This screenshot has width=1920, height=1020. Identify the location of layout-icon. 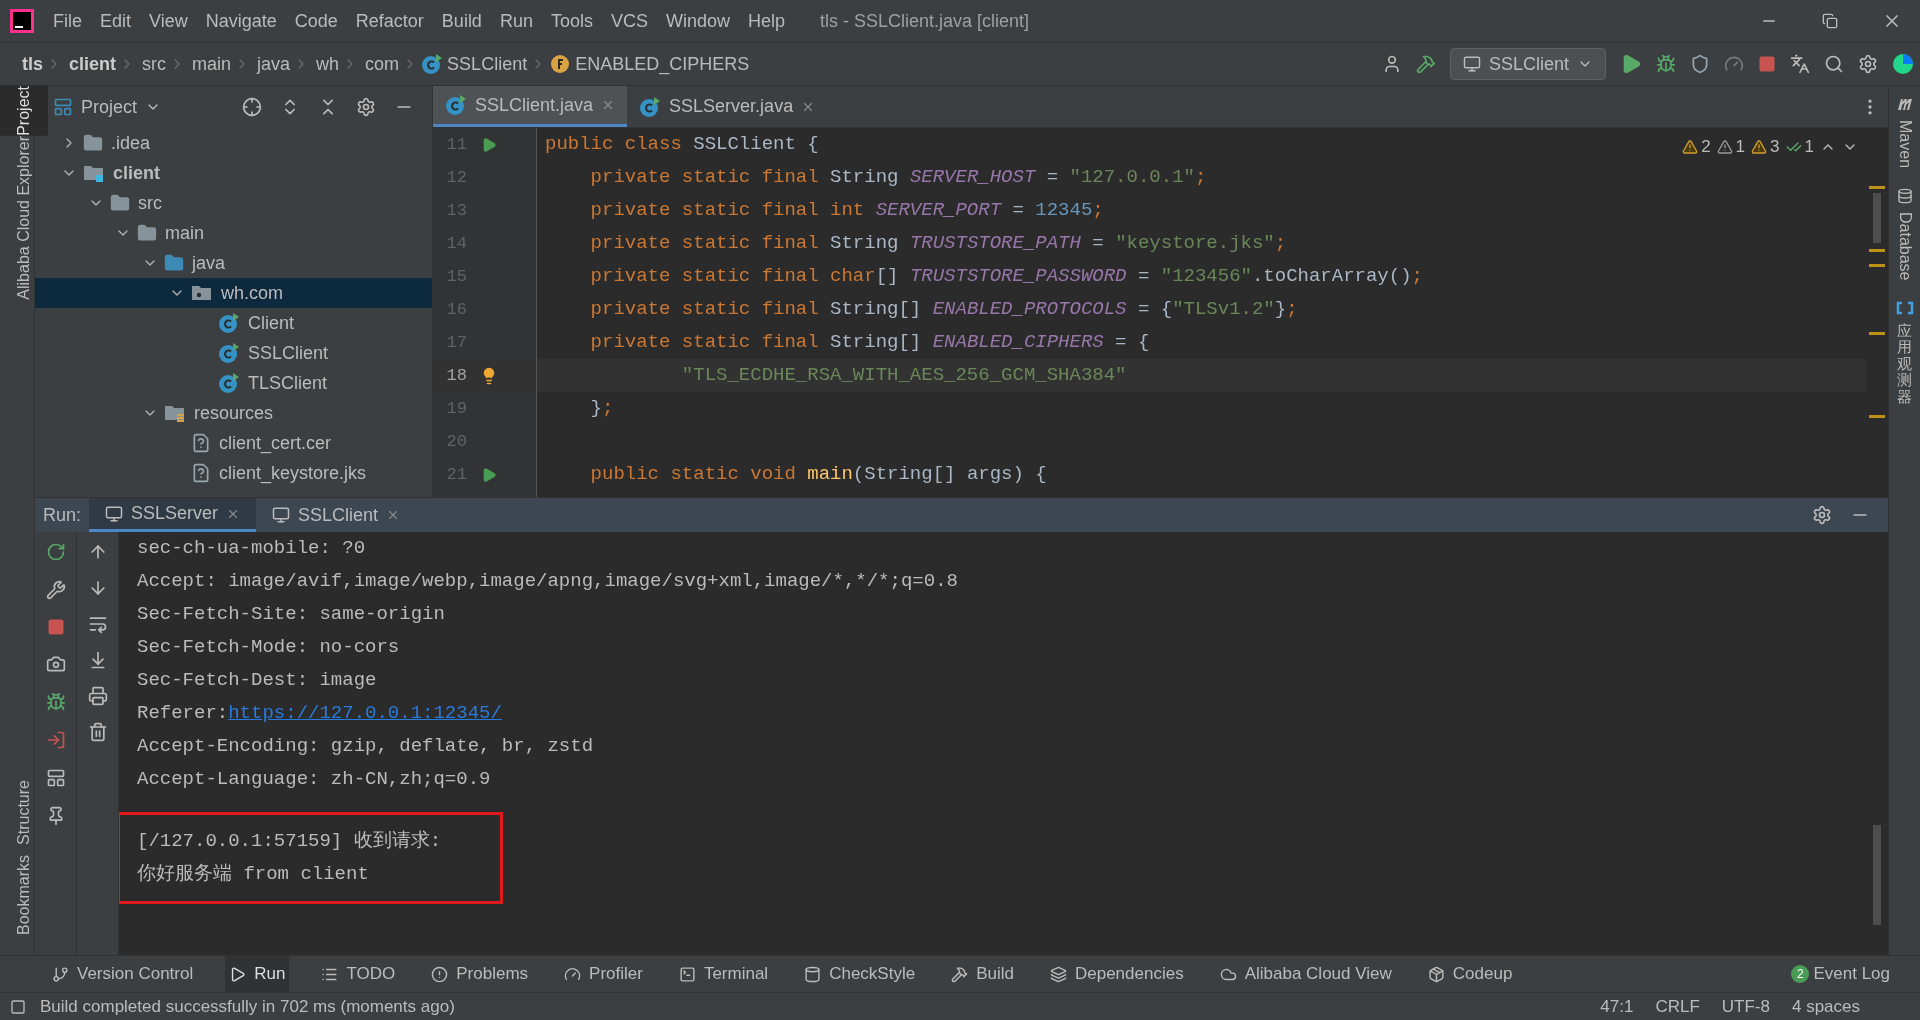
(55, 778).